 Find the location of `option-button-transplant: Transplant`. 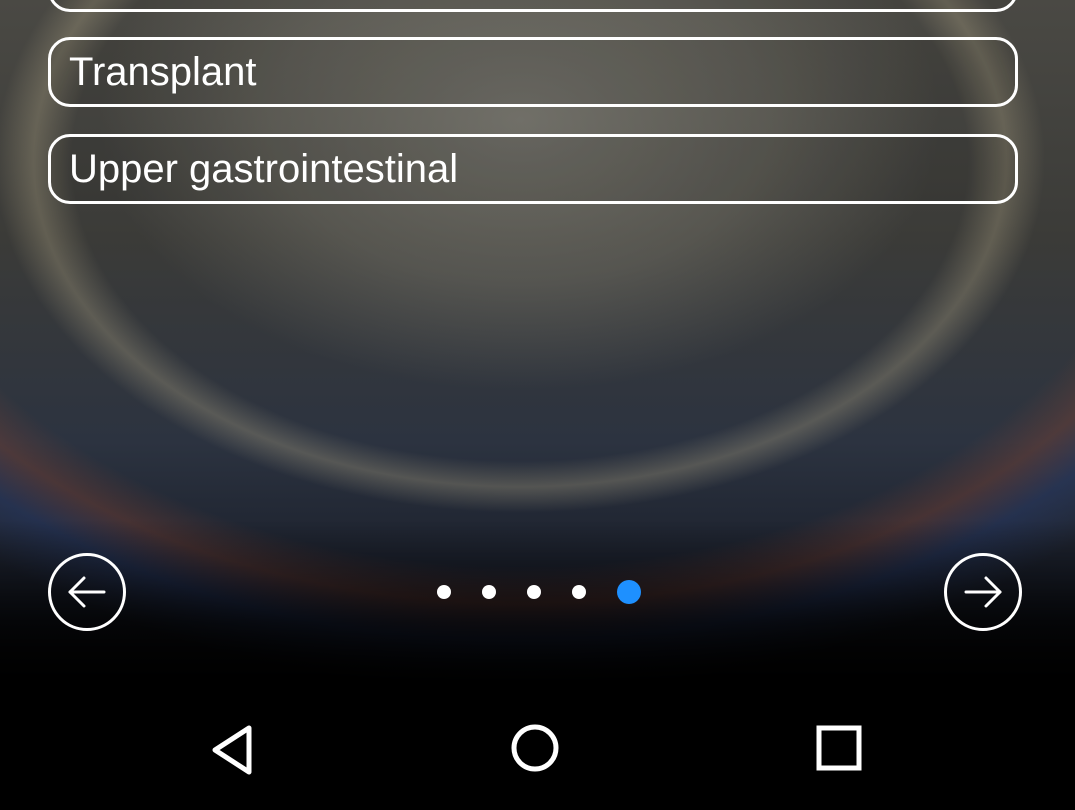

option-button-transplant: Transplant is located at coordinates (533, 72).